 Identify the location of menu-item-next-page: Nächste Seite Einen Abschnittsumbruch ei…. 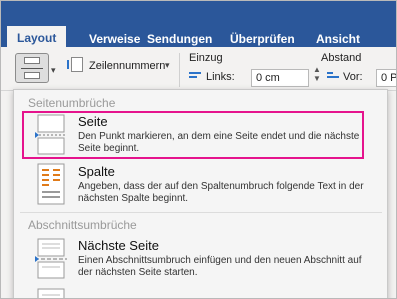
(198, 261).